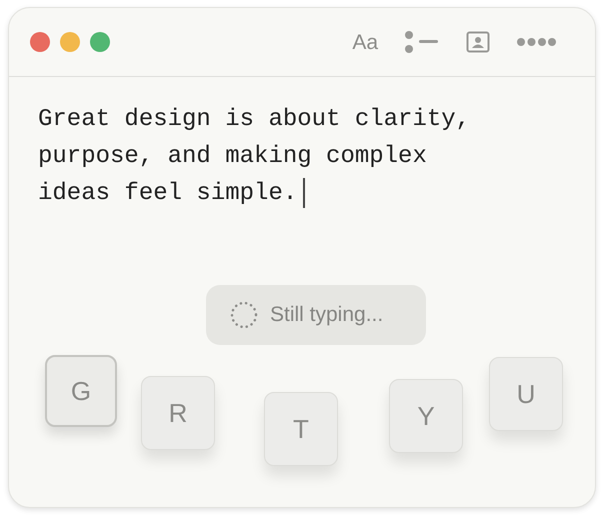 Image resolution: width=603 pixels, height=517 pixels. What do you see at coordinates (178, 413) in the screenshot?
I see `keyboard-key: R` at bounding box center [178, 413].